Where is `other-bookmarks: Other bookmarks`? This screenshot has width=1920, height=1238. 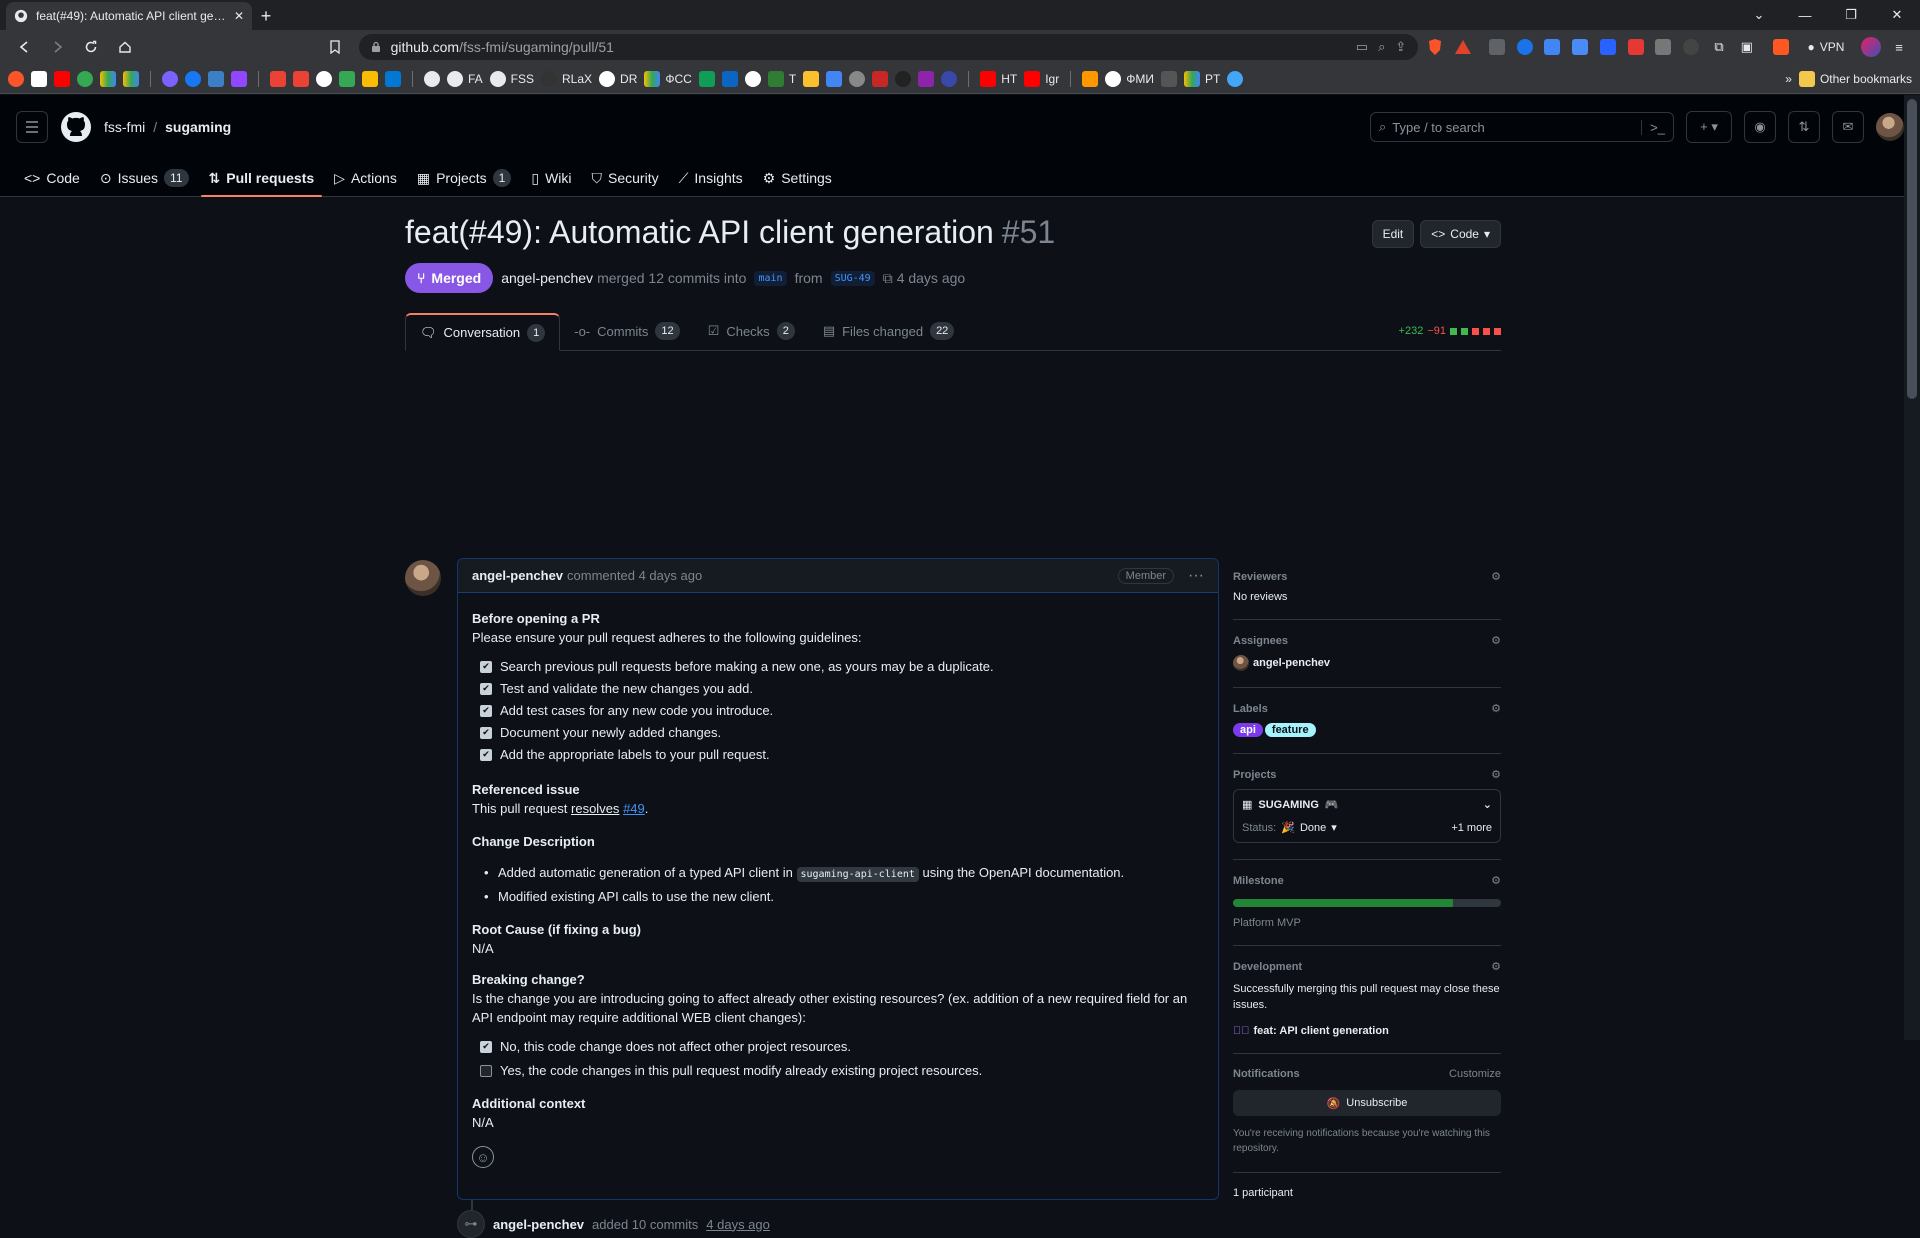 other-bookmarks: Other bookmarks is located at coordinates (1855, 78).